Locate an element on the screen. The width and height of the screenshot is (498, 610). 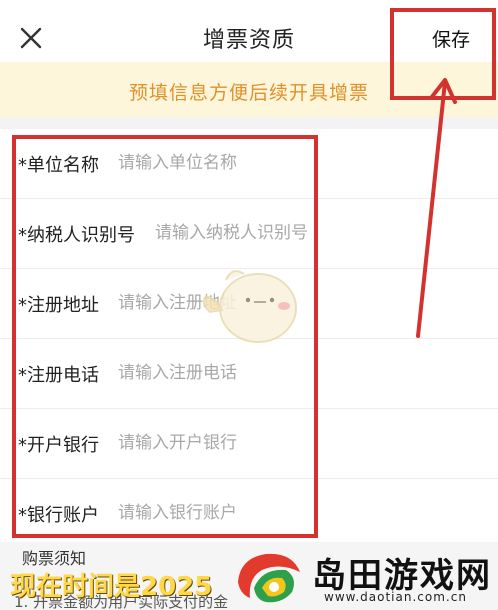
registered-address-label: *注册地址 is located at coordinates (58, 305).